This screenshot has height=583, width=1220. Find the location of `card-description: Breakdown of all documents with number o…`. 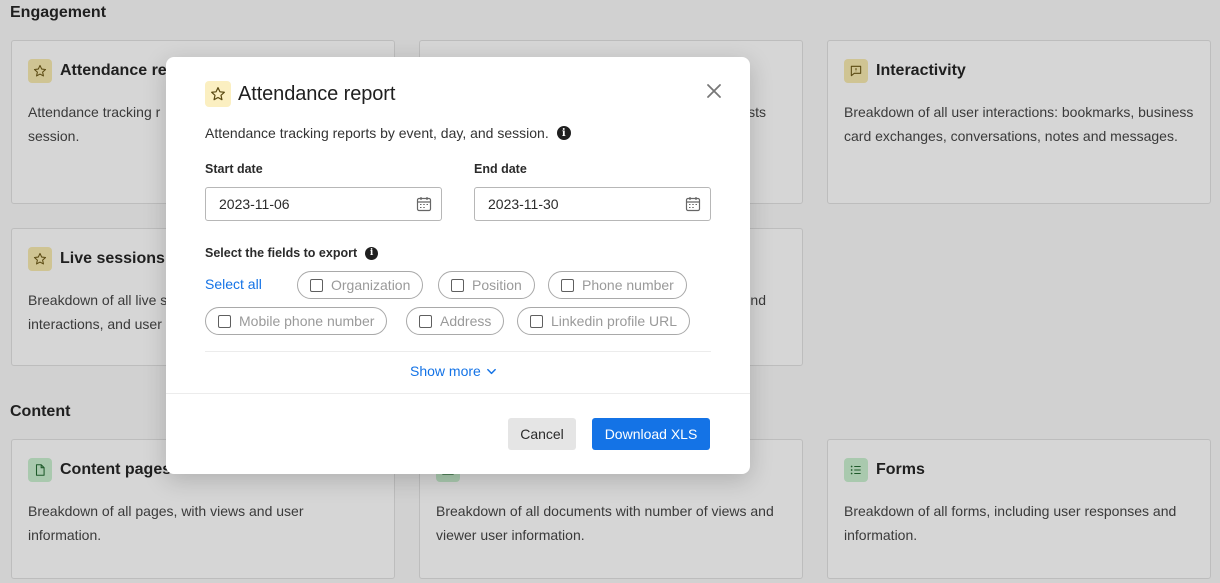

card-description: Breakdown of all documents with number o… is located at coordinates (605, 523).